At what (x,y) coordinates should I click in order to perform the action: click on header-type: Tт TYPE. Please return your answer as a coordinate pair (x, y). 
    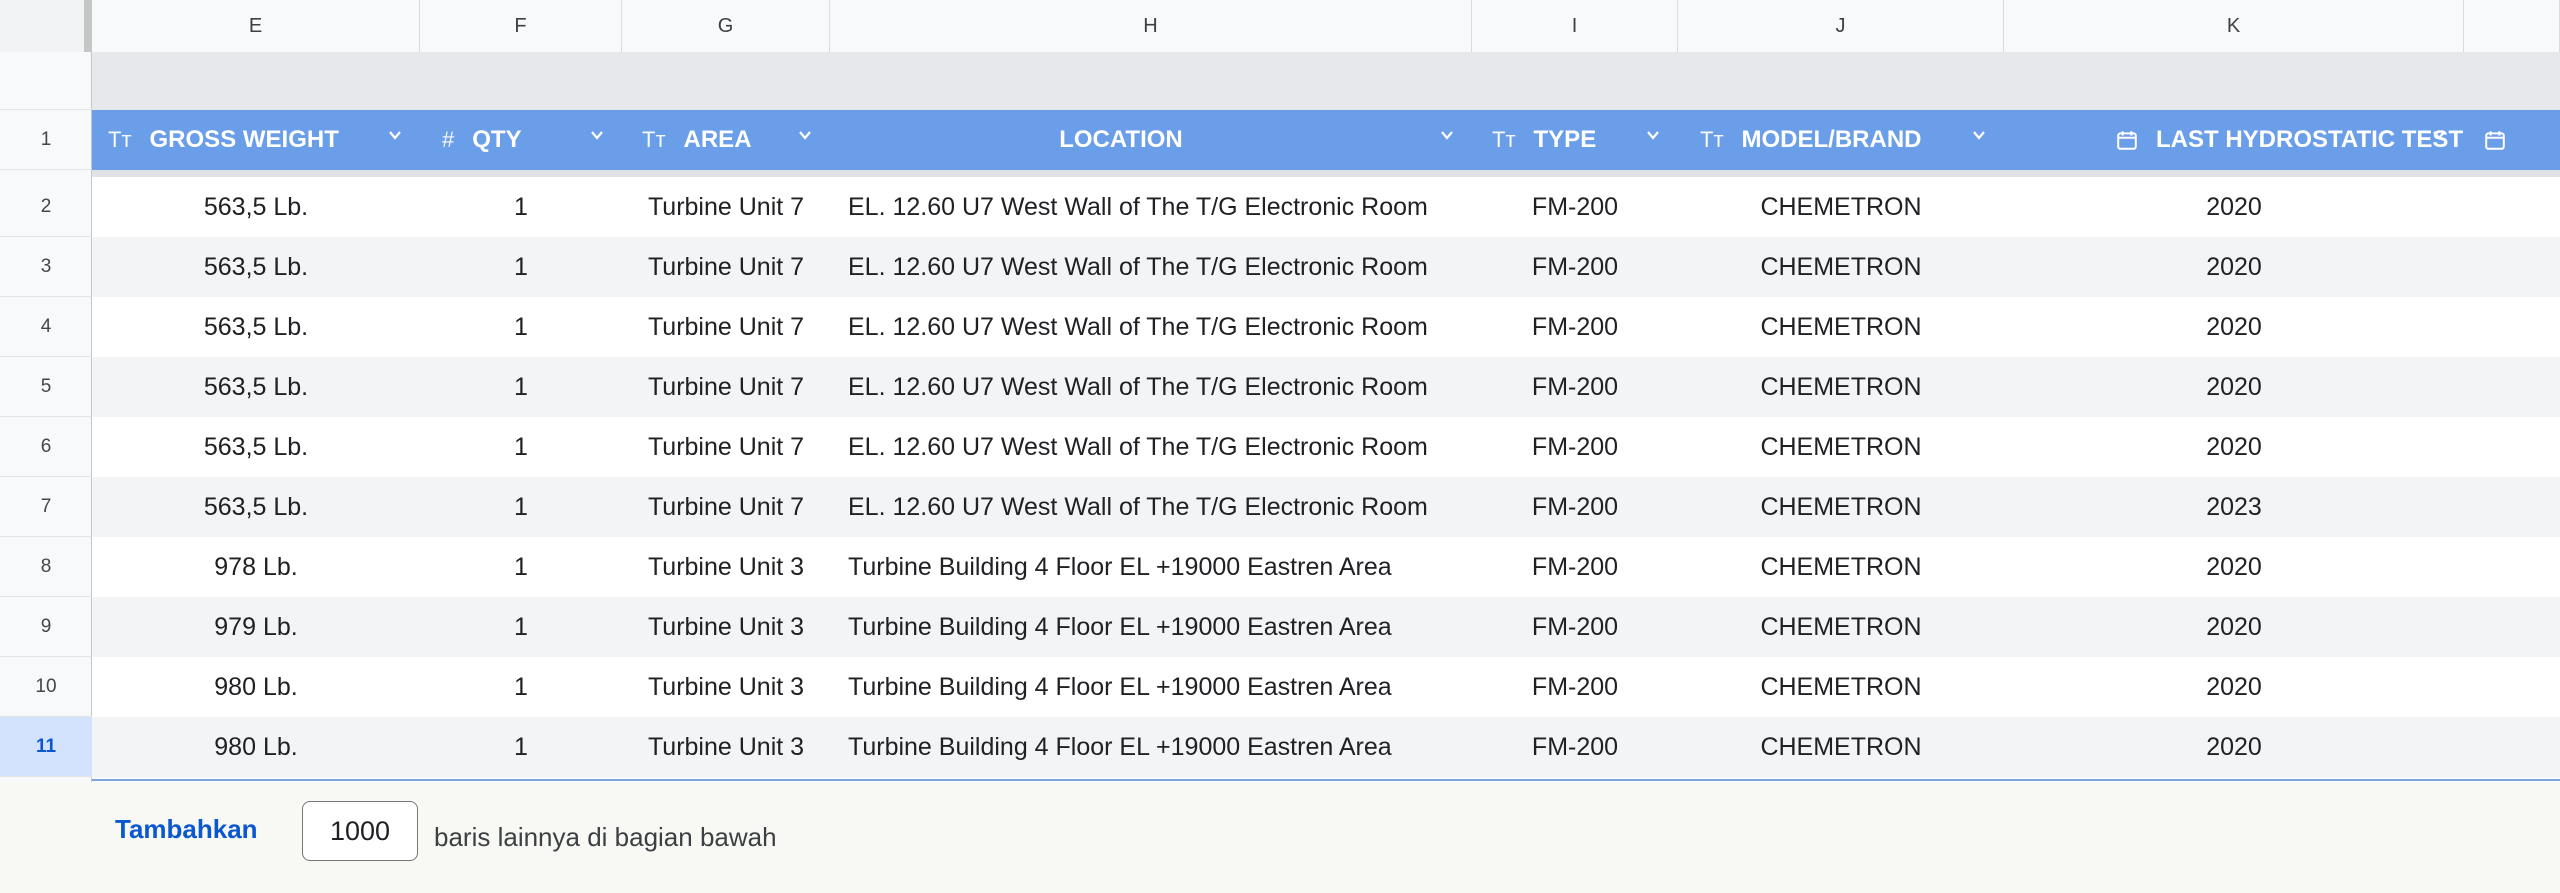
    Looking at the image, I should click on (1575, 140).